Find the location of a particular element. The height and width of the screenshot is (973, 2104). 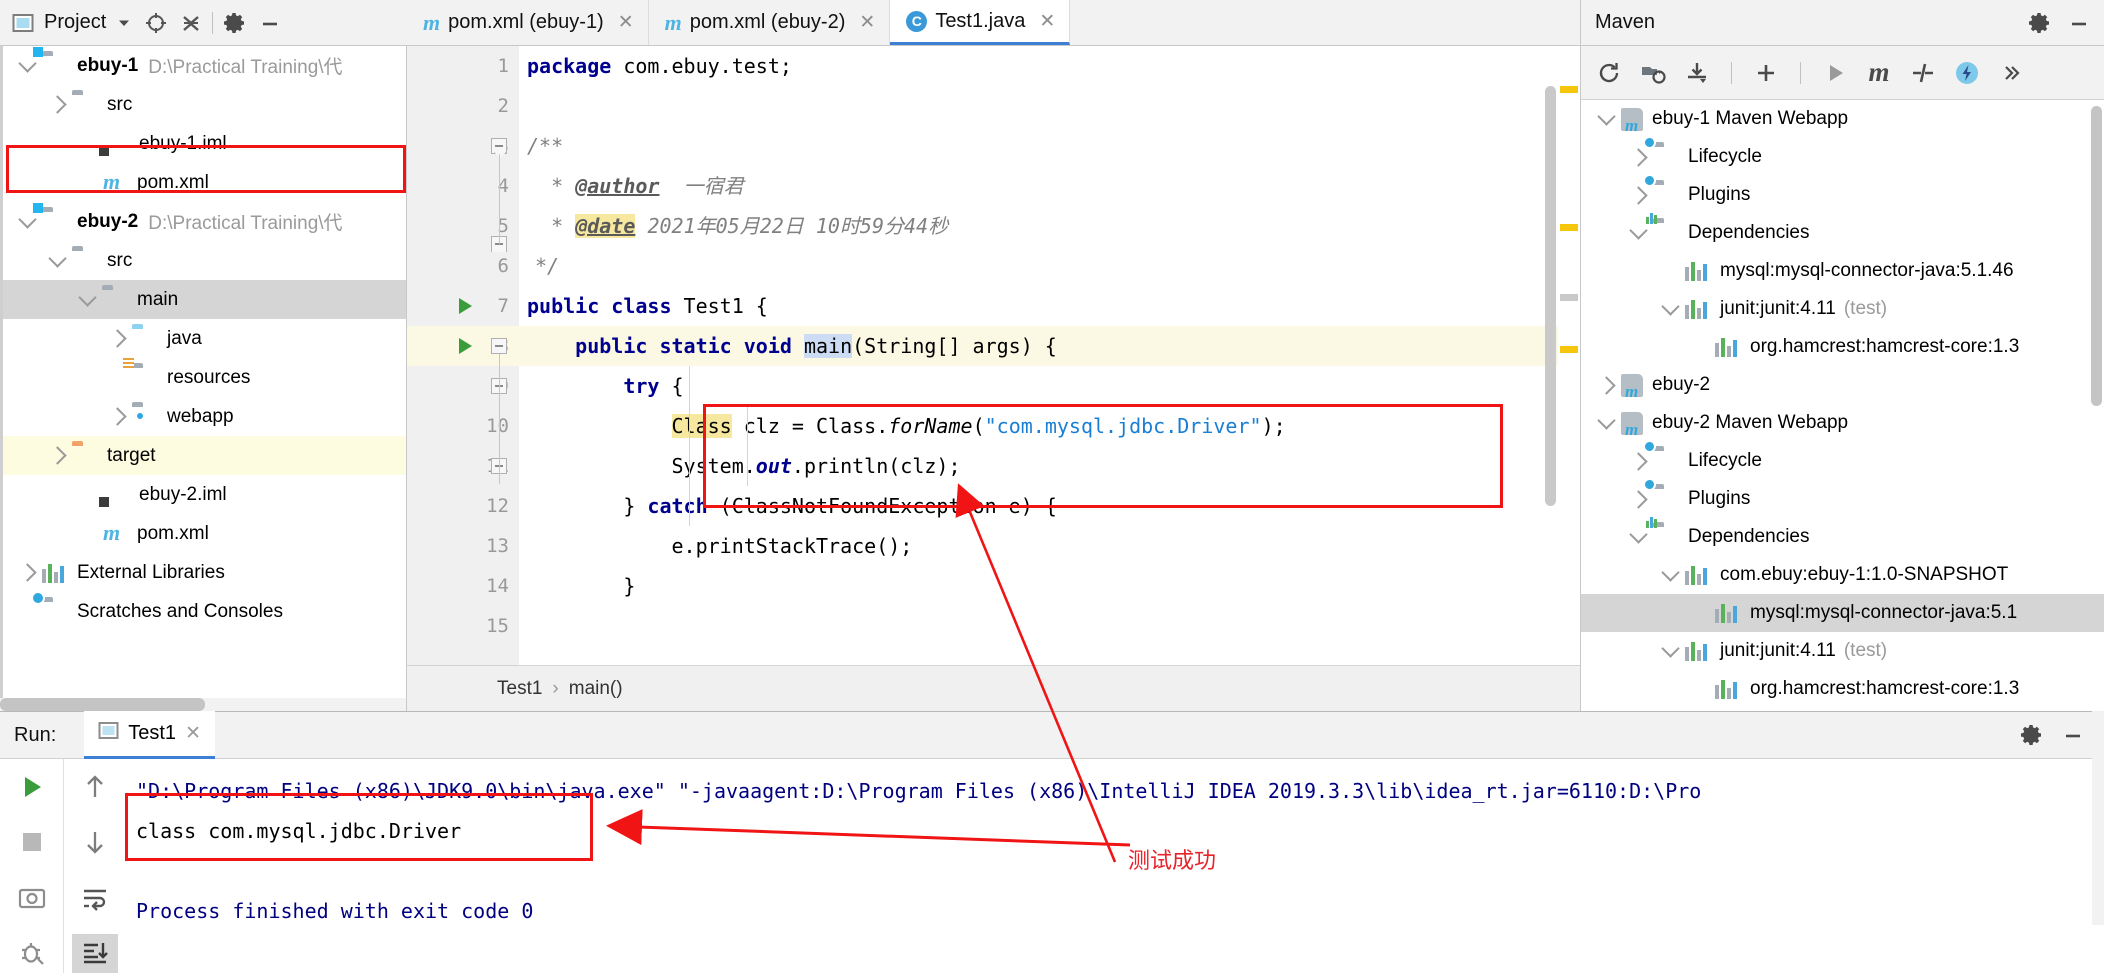

maven-tree-item-lifecycle-2: Lifecycle is located at coordinates (1842, 460).